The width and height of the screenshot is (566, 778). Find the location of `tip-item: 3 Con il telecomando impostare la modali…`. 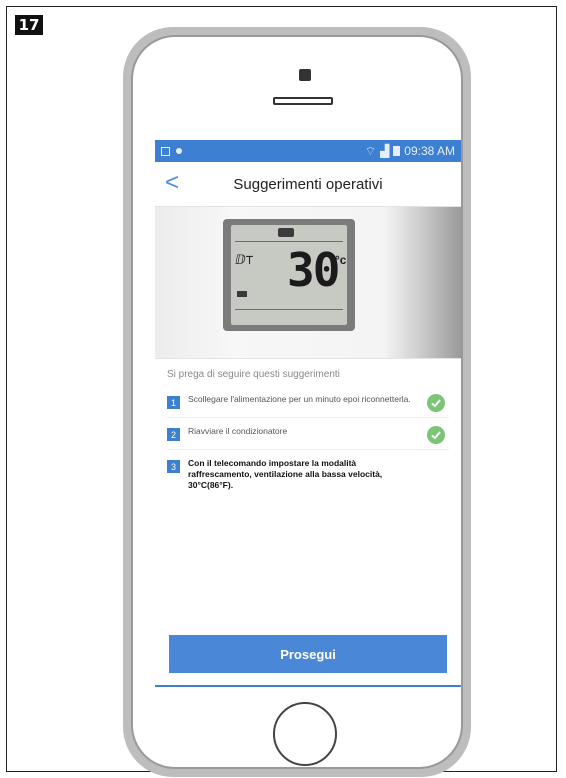

tip-item: 3 Con il telecomando impostare la modali… is located at coordinates (308, 474).